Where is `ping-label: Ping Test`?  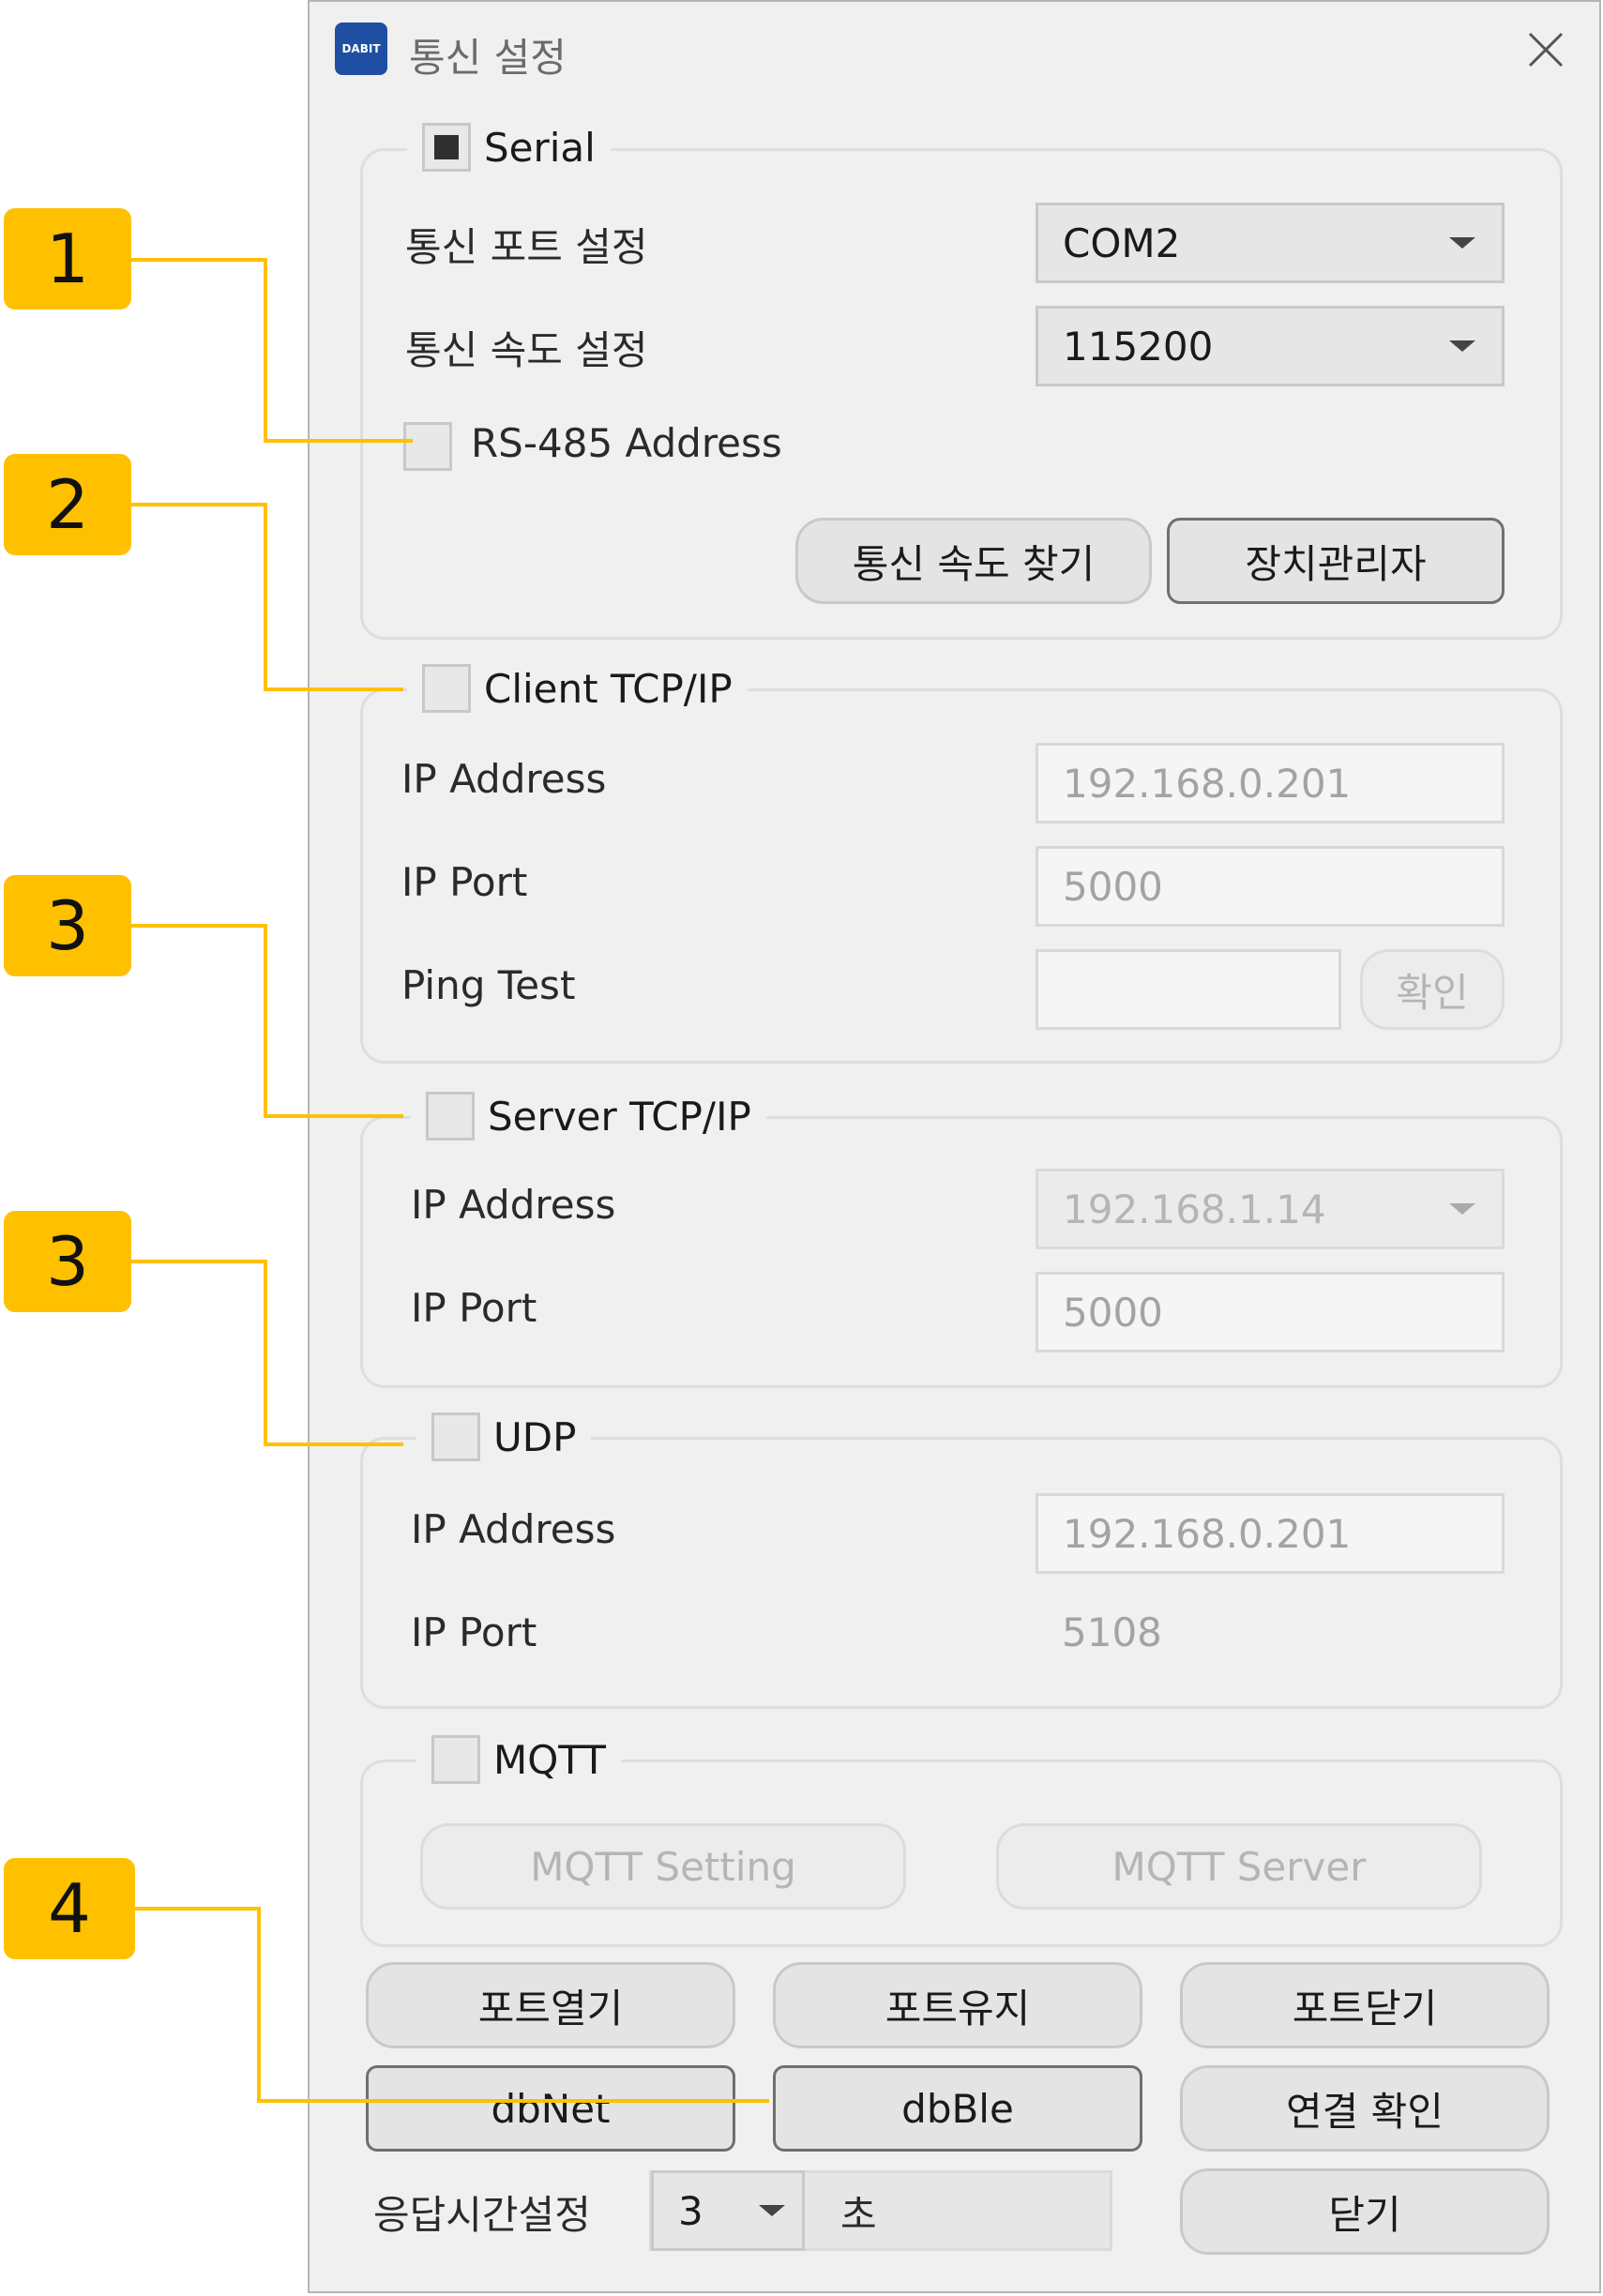 ping-label: Ping Test is located at coordinates (488, 985).